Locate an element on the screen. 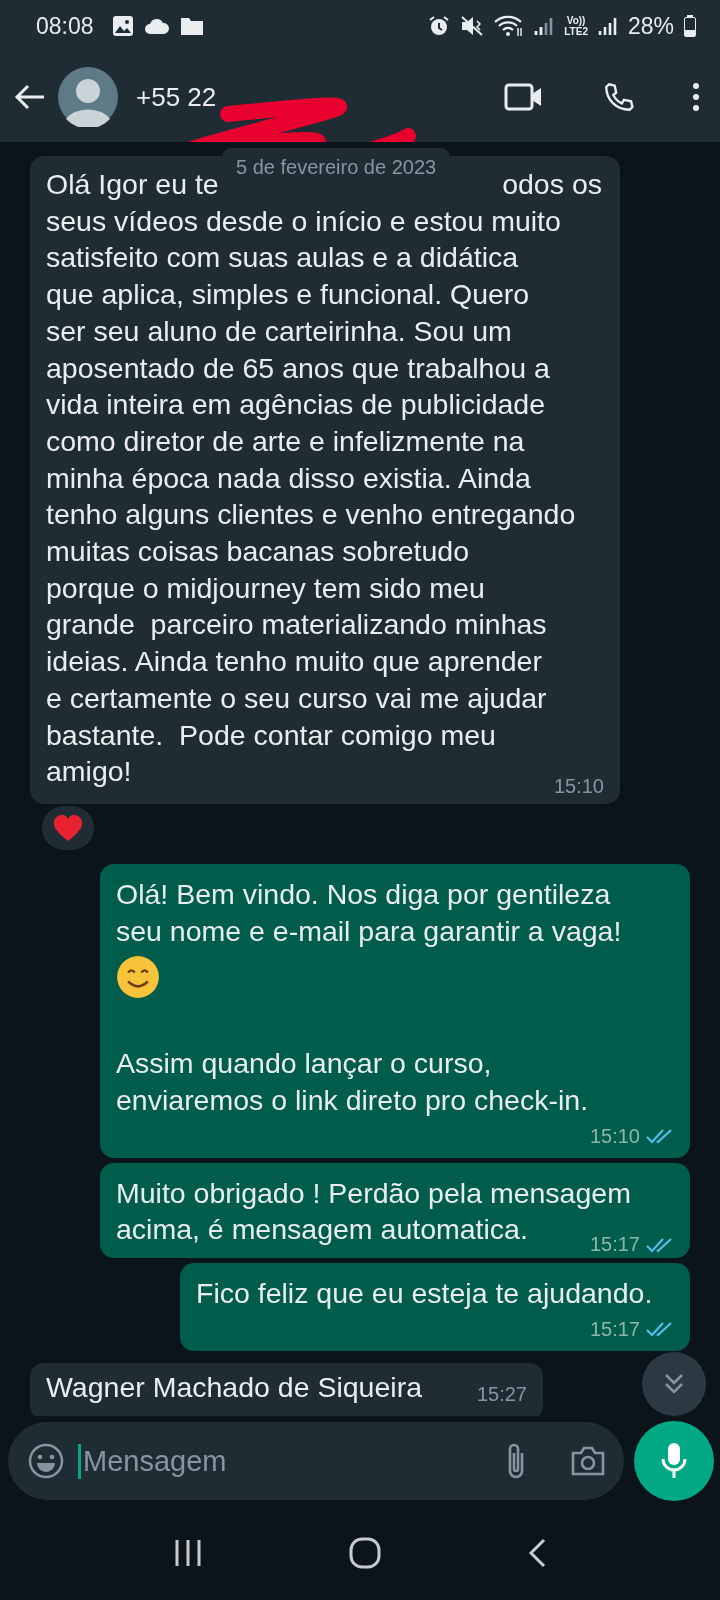 This screenshot has height=1600, width=720. phone-icon is located at coordinates (619, 97).